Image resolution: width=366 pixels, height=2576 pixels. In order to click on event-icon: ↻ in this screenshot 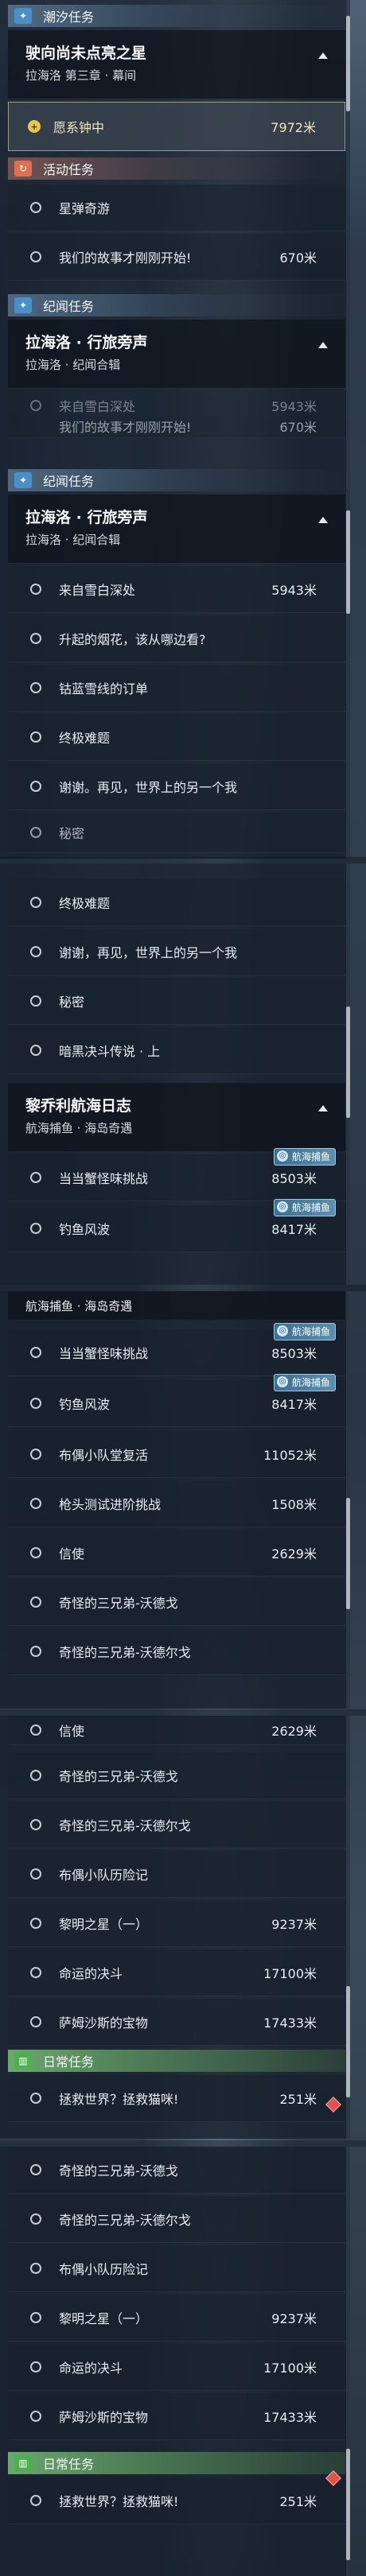, I will do `click(23, 169)`.